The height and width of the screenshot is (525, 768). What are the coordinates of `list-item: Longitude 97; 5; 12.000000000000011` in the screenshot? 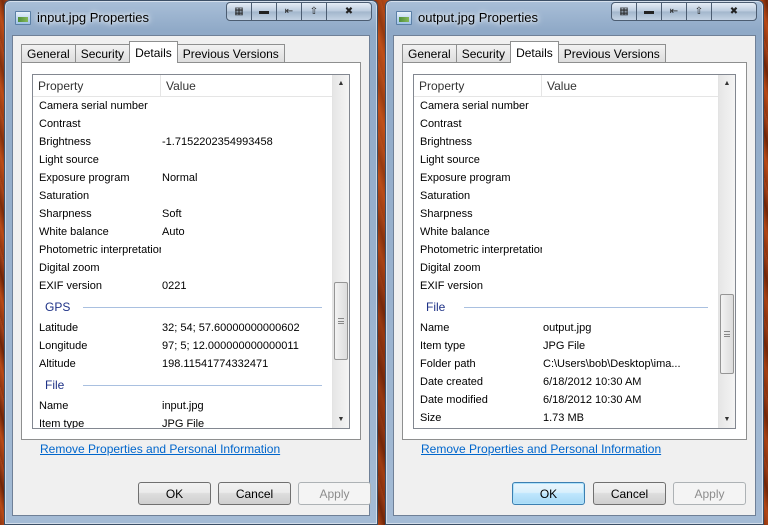 It's located at (182, 346).